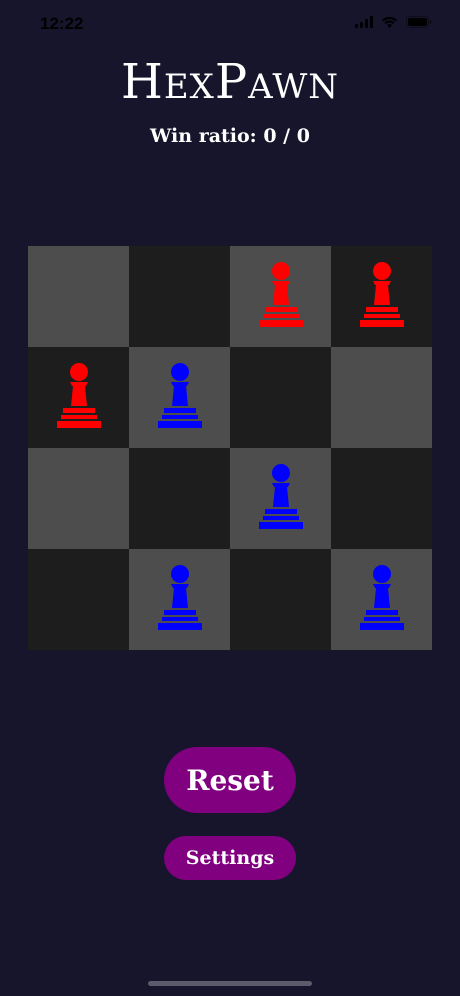 The width and height of the screenshot is (460, 996). What do you see at coordinates (62, 23) in the screenshot?
I see `status-time: 12:22` at bounding box center [62, 23].